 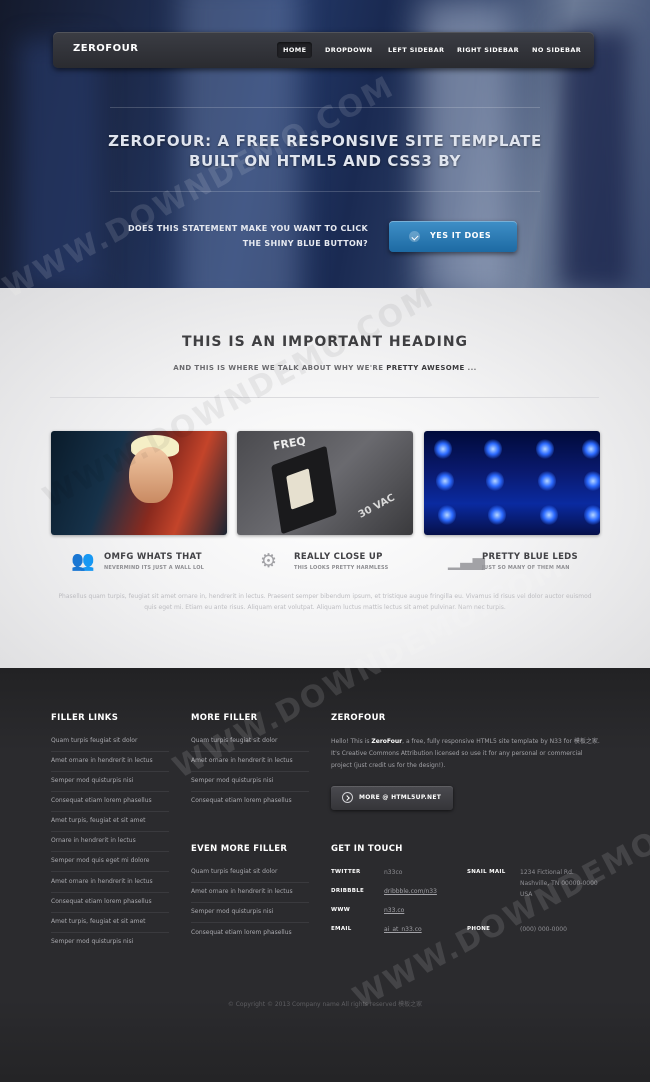 I want to click on footer-link: Ornare in hendrerit in lectus, so click(x=93, y=841).